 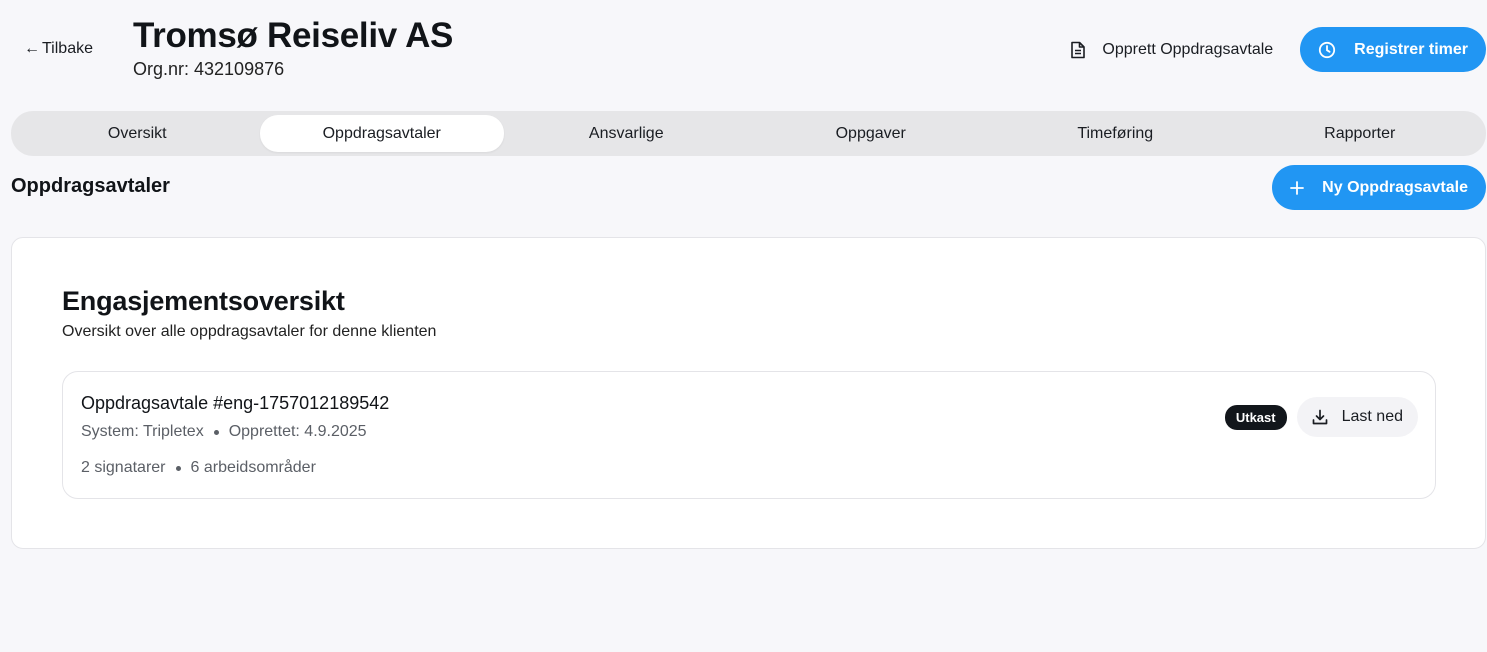 What do you see at coordinates (137, 133) in the screenshot?
I see `tab-oversikt: Oversikt` at bounding box center [137, 133].